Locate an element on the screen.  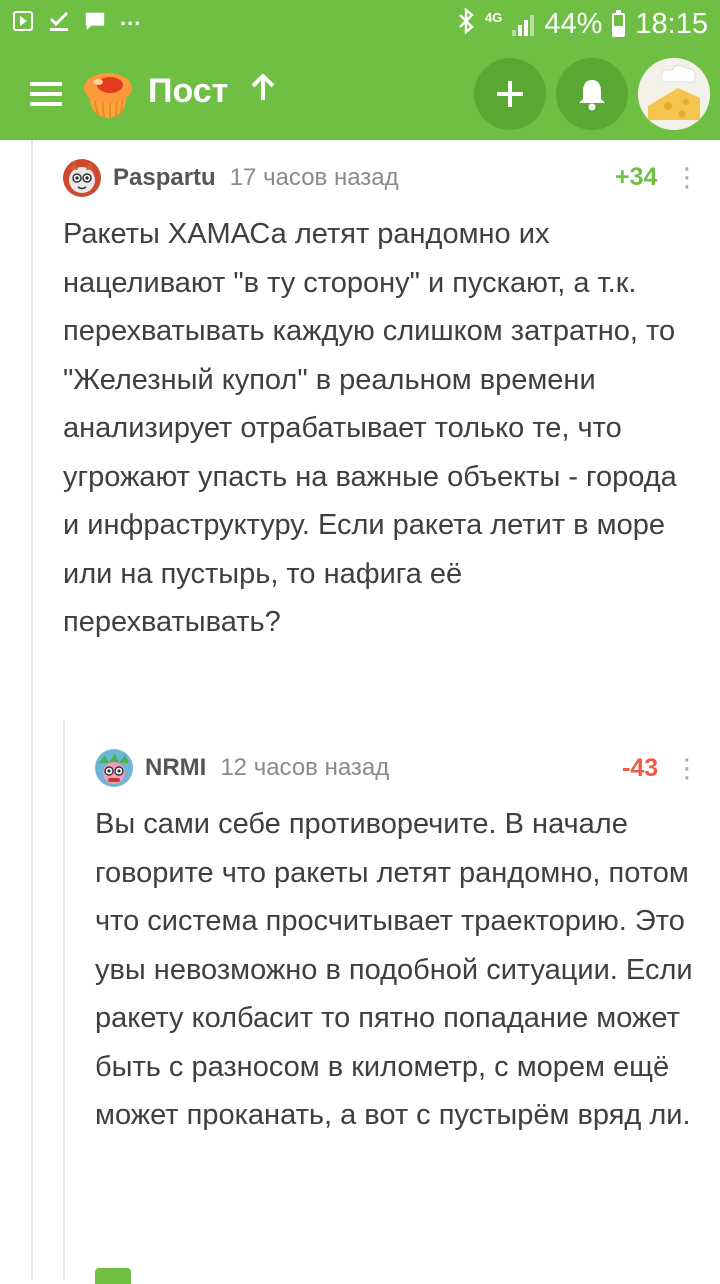
message-icon is located at coordinates (95, 21).